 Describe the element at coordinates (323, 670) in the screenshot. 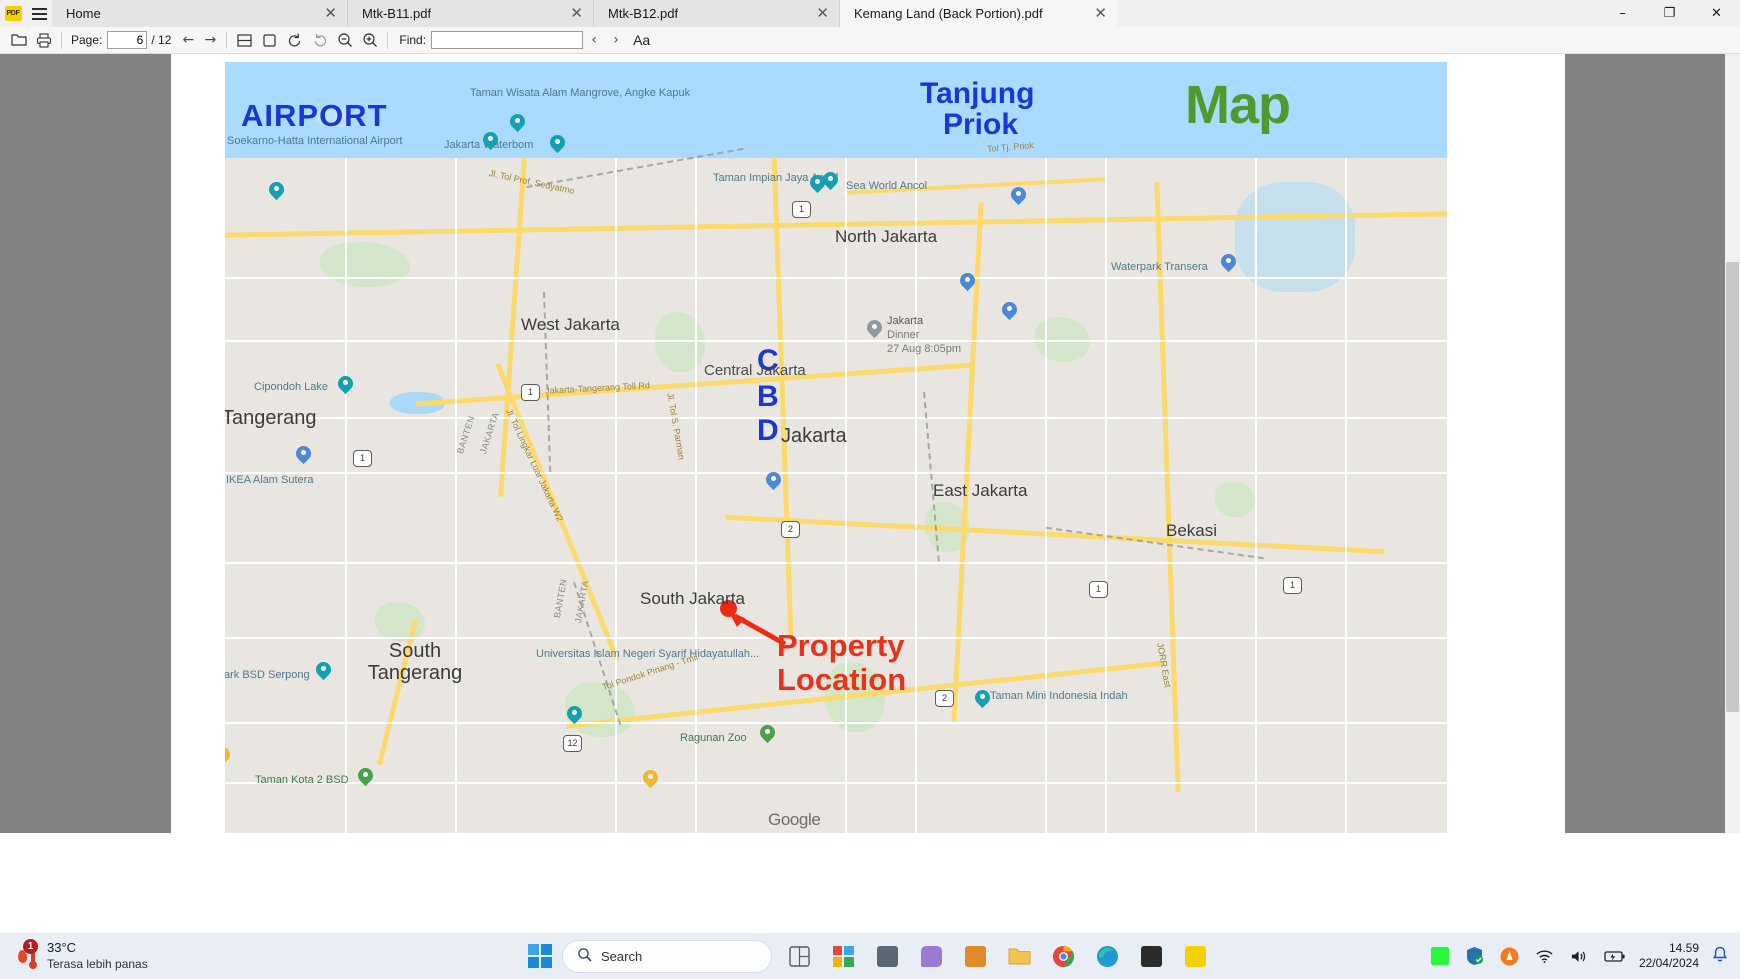

I see `poi-pin-bsd` at that location.